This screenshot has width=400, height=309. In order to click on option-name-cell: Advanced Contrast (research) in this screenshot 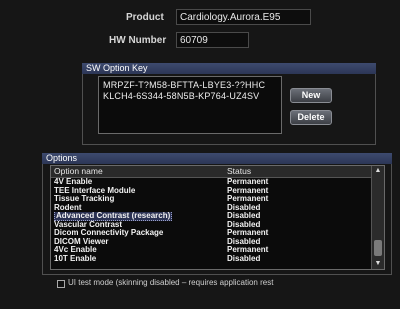, I will do `click(137, 216)`.